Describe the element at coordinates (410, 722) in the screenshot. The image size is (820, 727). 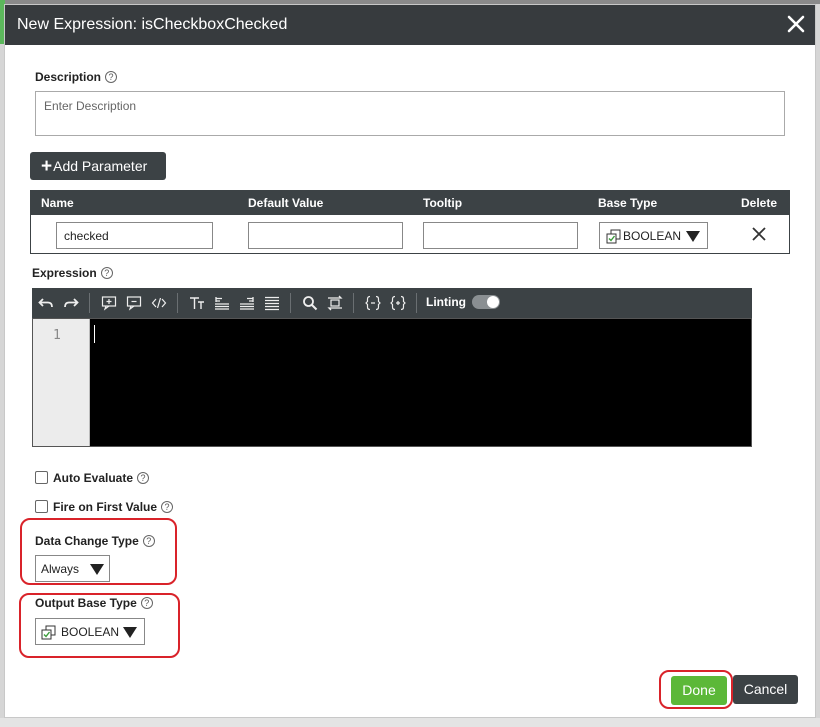
I see `background-bottom` at that location.